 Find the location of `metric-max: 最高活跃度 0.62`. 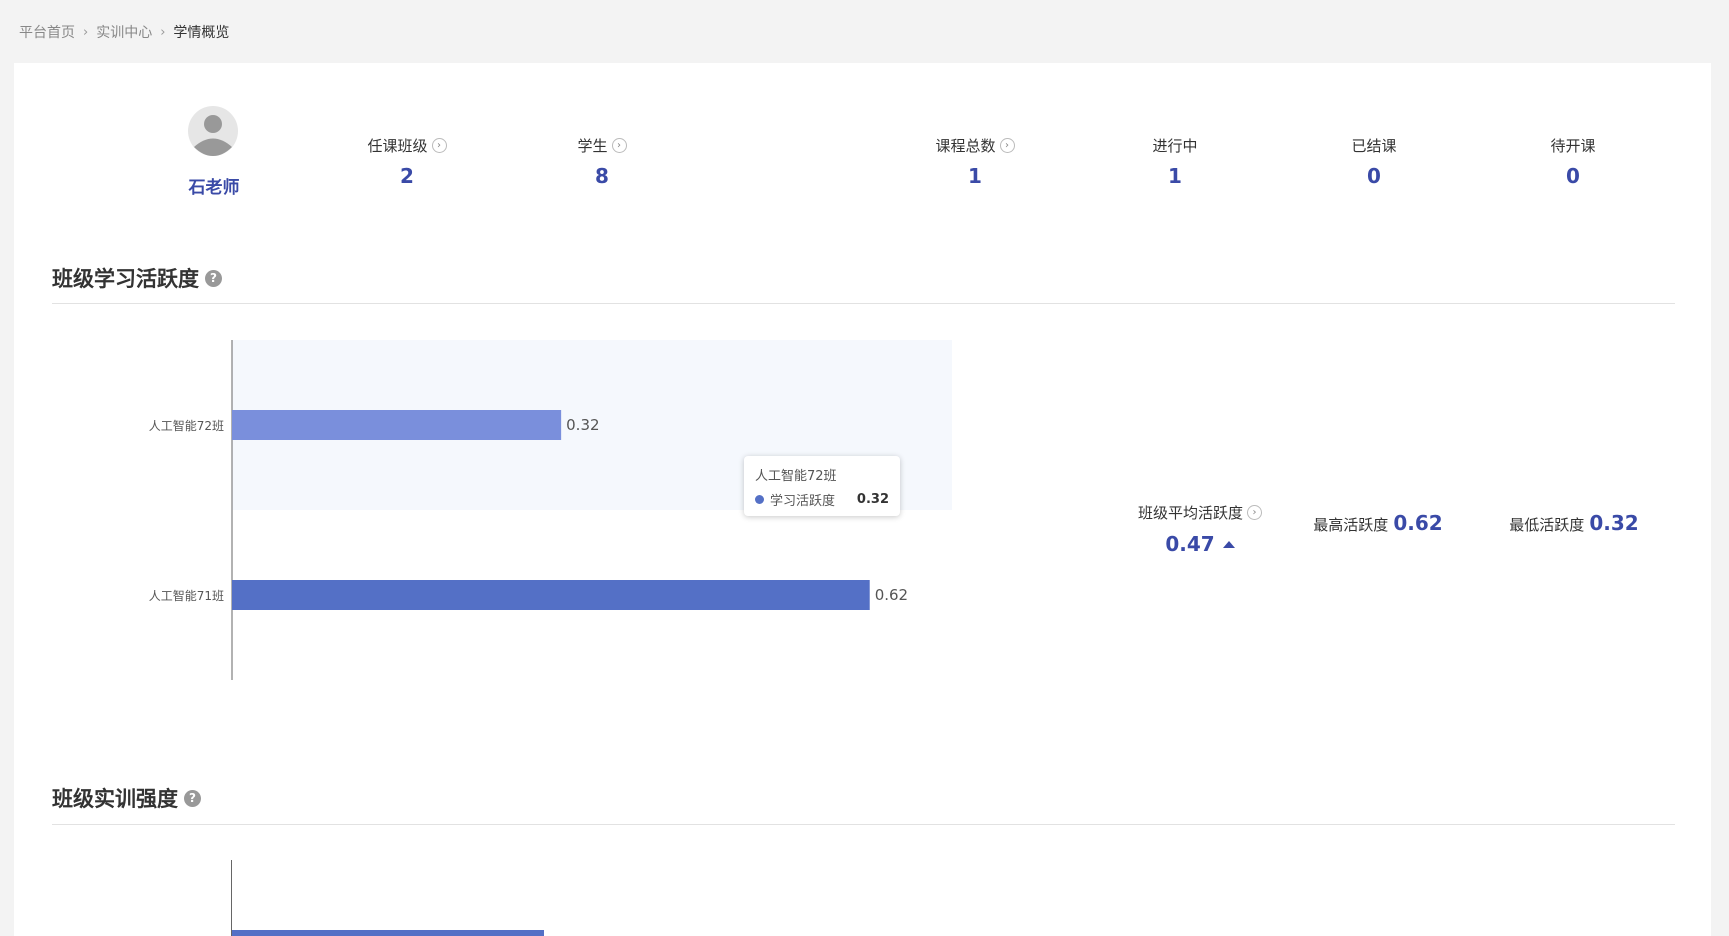

metric-max: 最高活跃度 0.62 is located at coordinates (1378, 518).